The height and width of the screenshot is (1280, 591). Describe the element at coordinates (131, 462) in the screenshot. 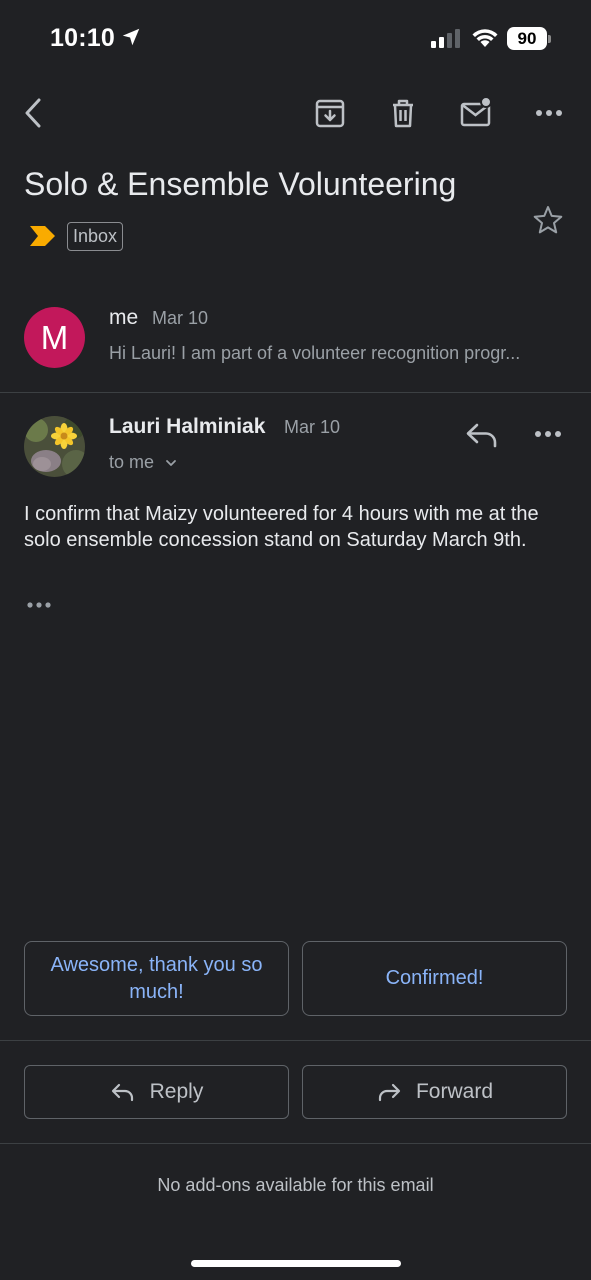

I see `recipient-details: to me` at that location.